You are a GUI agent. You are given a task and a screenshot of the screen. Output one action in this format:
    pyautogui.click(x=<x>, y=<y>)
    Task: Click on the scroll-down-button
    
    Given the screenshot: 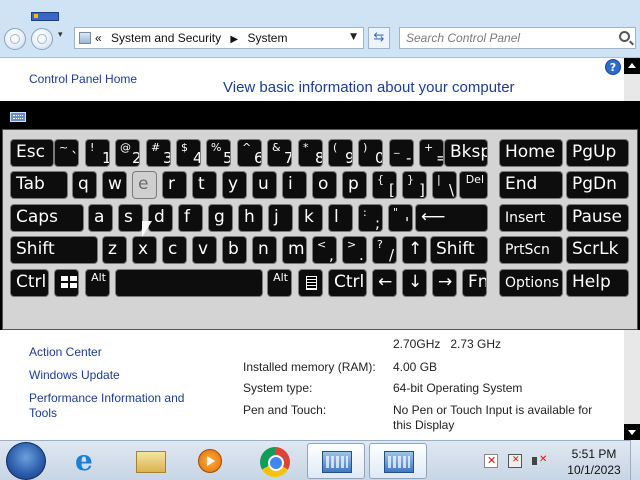 What is the action you would take?
    pyautogui.click(x=632, y=432)
    